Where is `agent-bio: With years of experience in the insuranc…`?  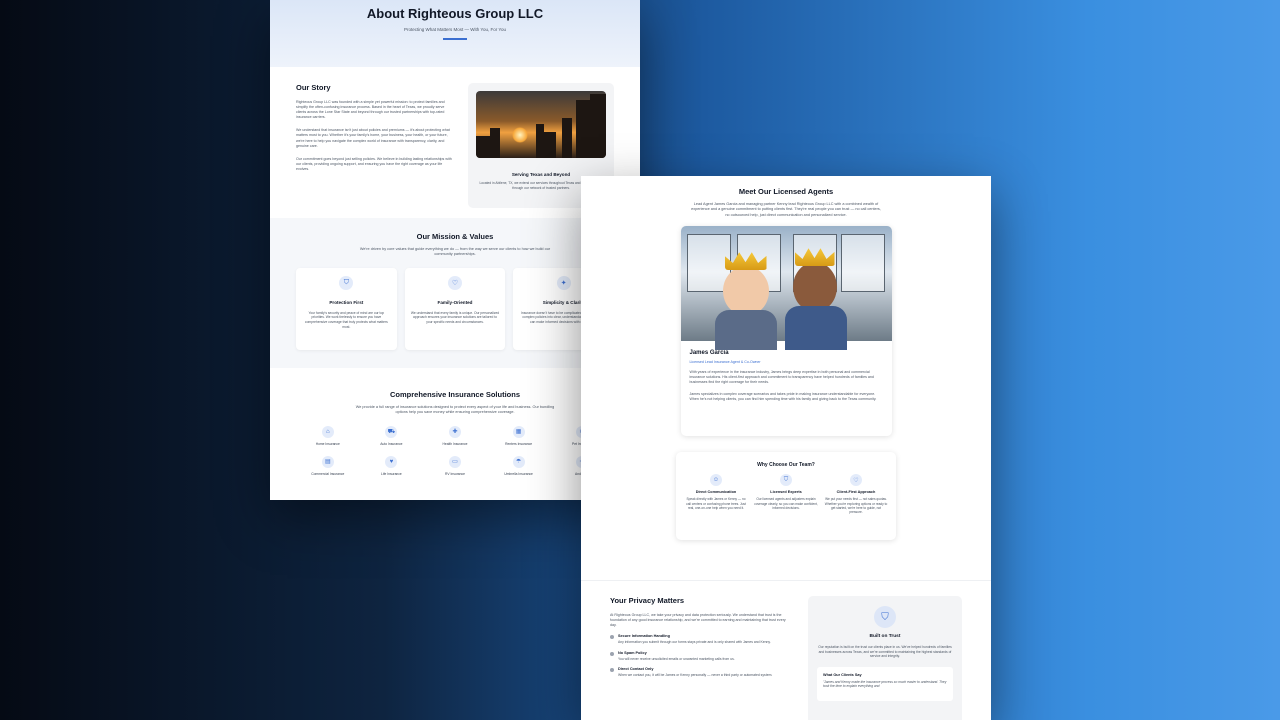
agent-bio: With years of experience in the insuranc… is located at coordinates (781, 377).